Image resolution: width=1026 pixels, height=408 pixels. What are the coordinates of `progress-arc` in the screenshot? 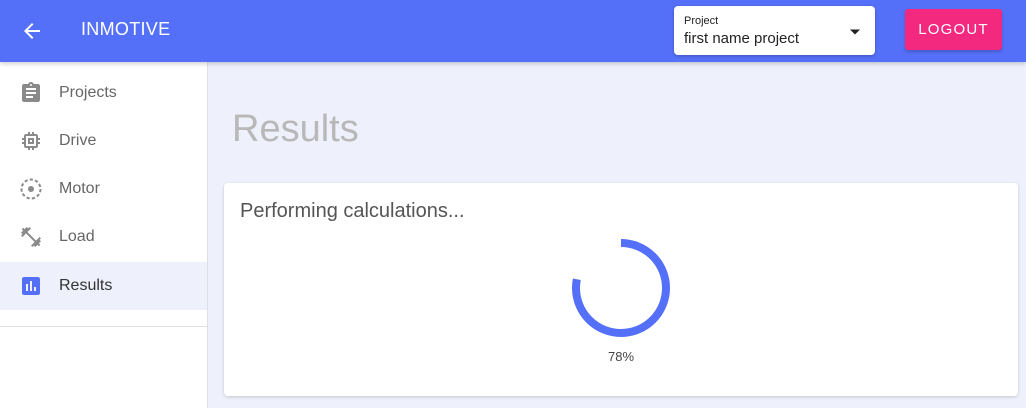 It's located at (621, 288).